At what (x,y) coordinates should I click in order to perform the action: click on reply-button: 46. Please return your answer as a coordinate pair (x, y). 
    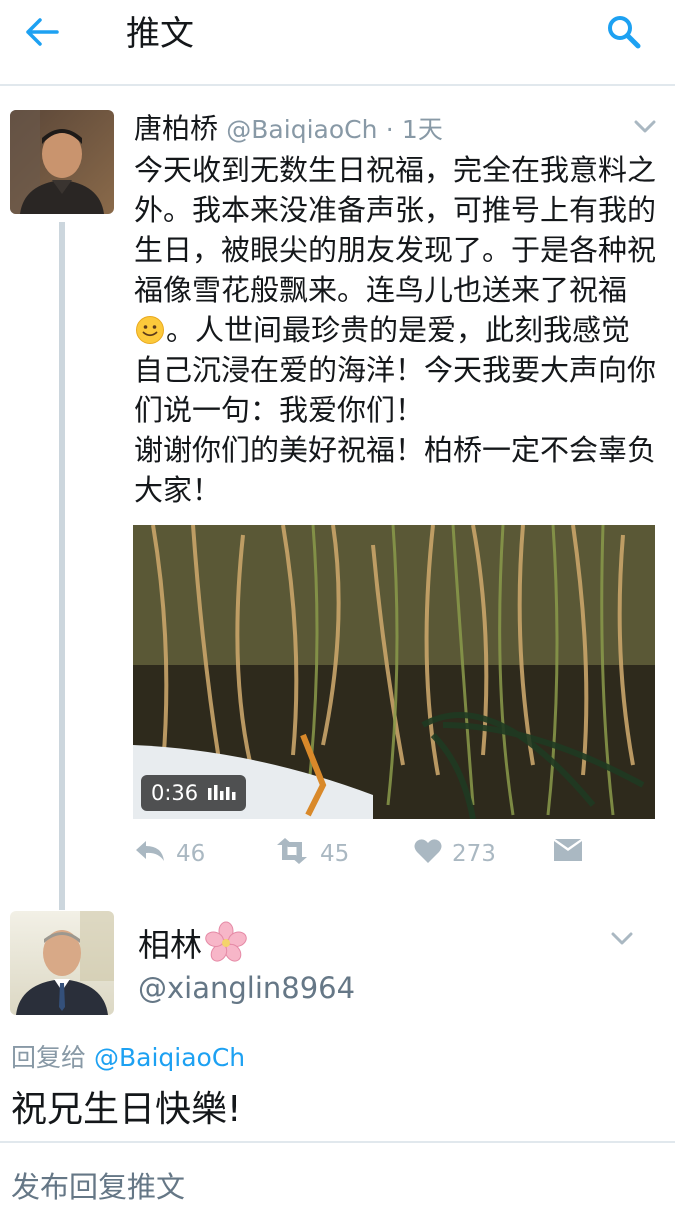
    Looking at the image, I should click on (169, 854).